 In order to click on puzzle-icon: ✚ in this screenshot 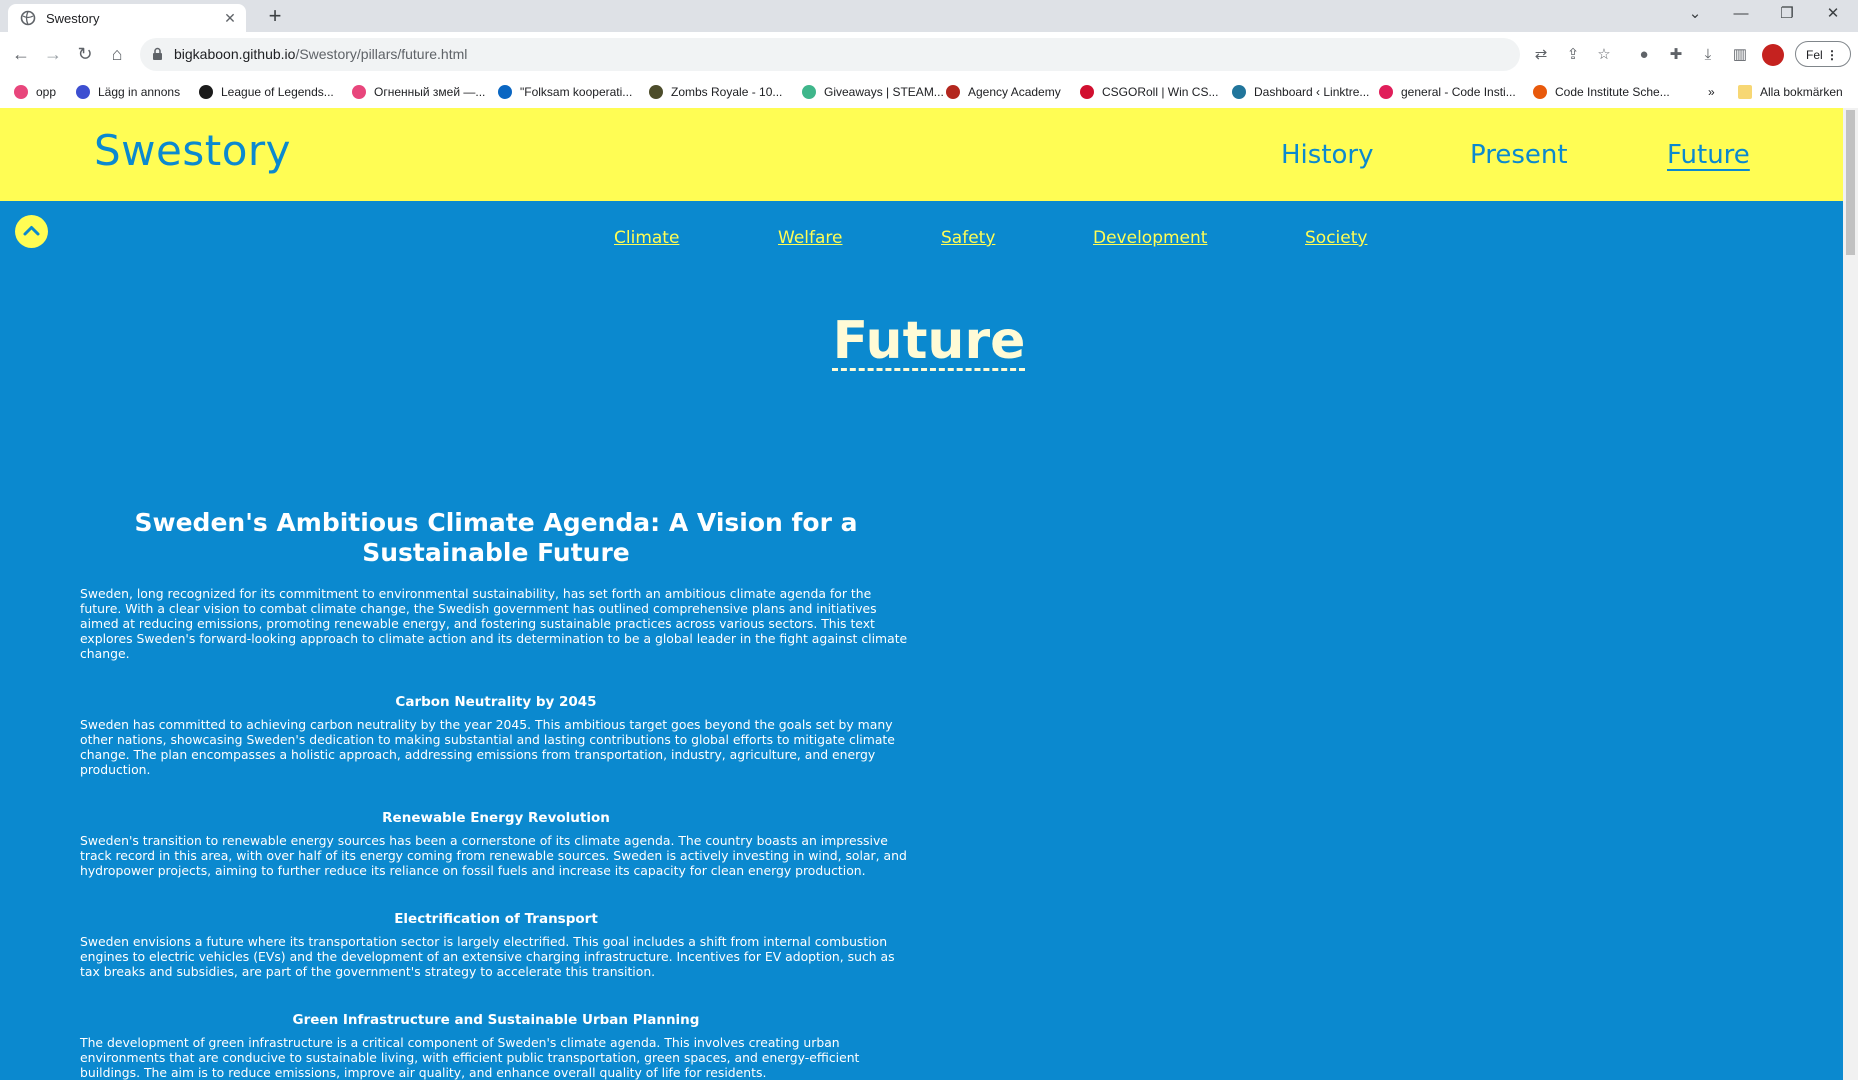, I will do `click(1676, 55)`.